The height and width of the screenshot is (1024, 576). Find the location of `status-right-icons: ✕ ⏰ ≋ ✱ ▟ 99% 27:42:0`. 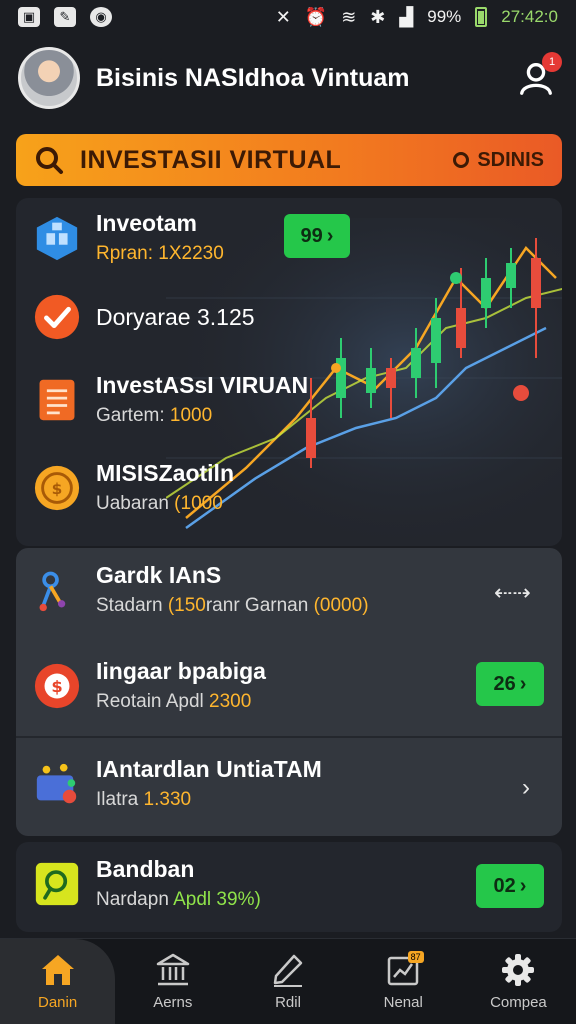

status-right-icons: ✕ ⏰ ≋ ✱ ▟ 99% 27:42:0 is located at coordinates (417, 17).